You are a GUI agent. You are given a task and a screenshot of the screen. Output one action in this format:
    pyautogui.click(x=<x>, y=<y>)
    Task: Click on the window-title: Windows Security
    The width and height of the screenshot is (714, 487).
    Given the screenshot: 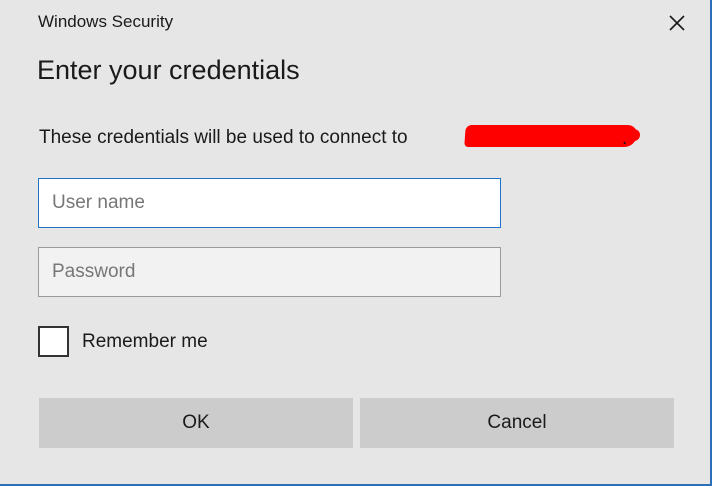 What is the action you would take?
    pyautogui.click(x=106, y=21)
    